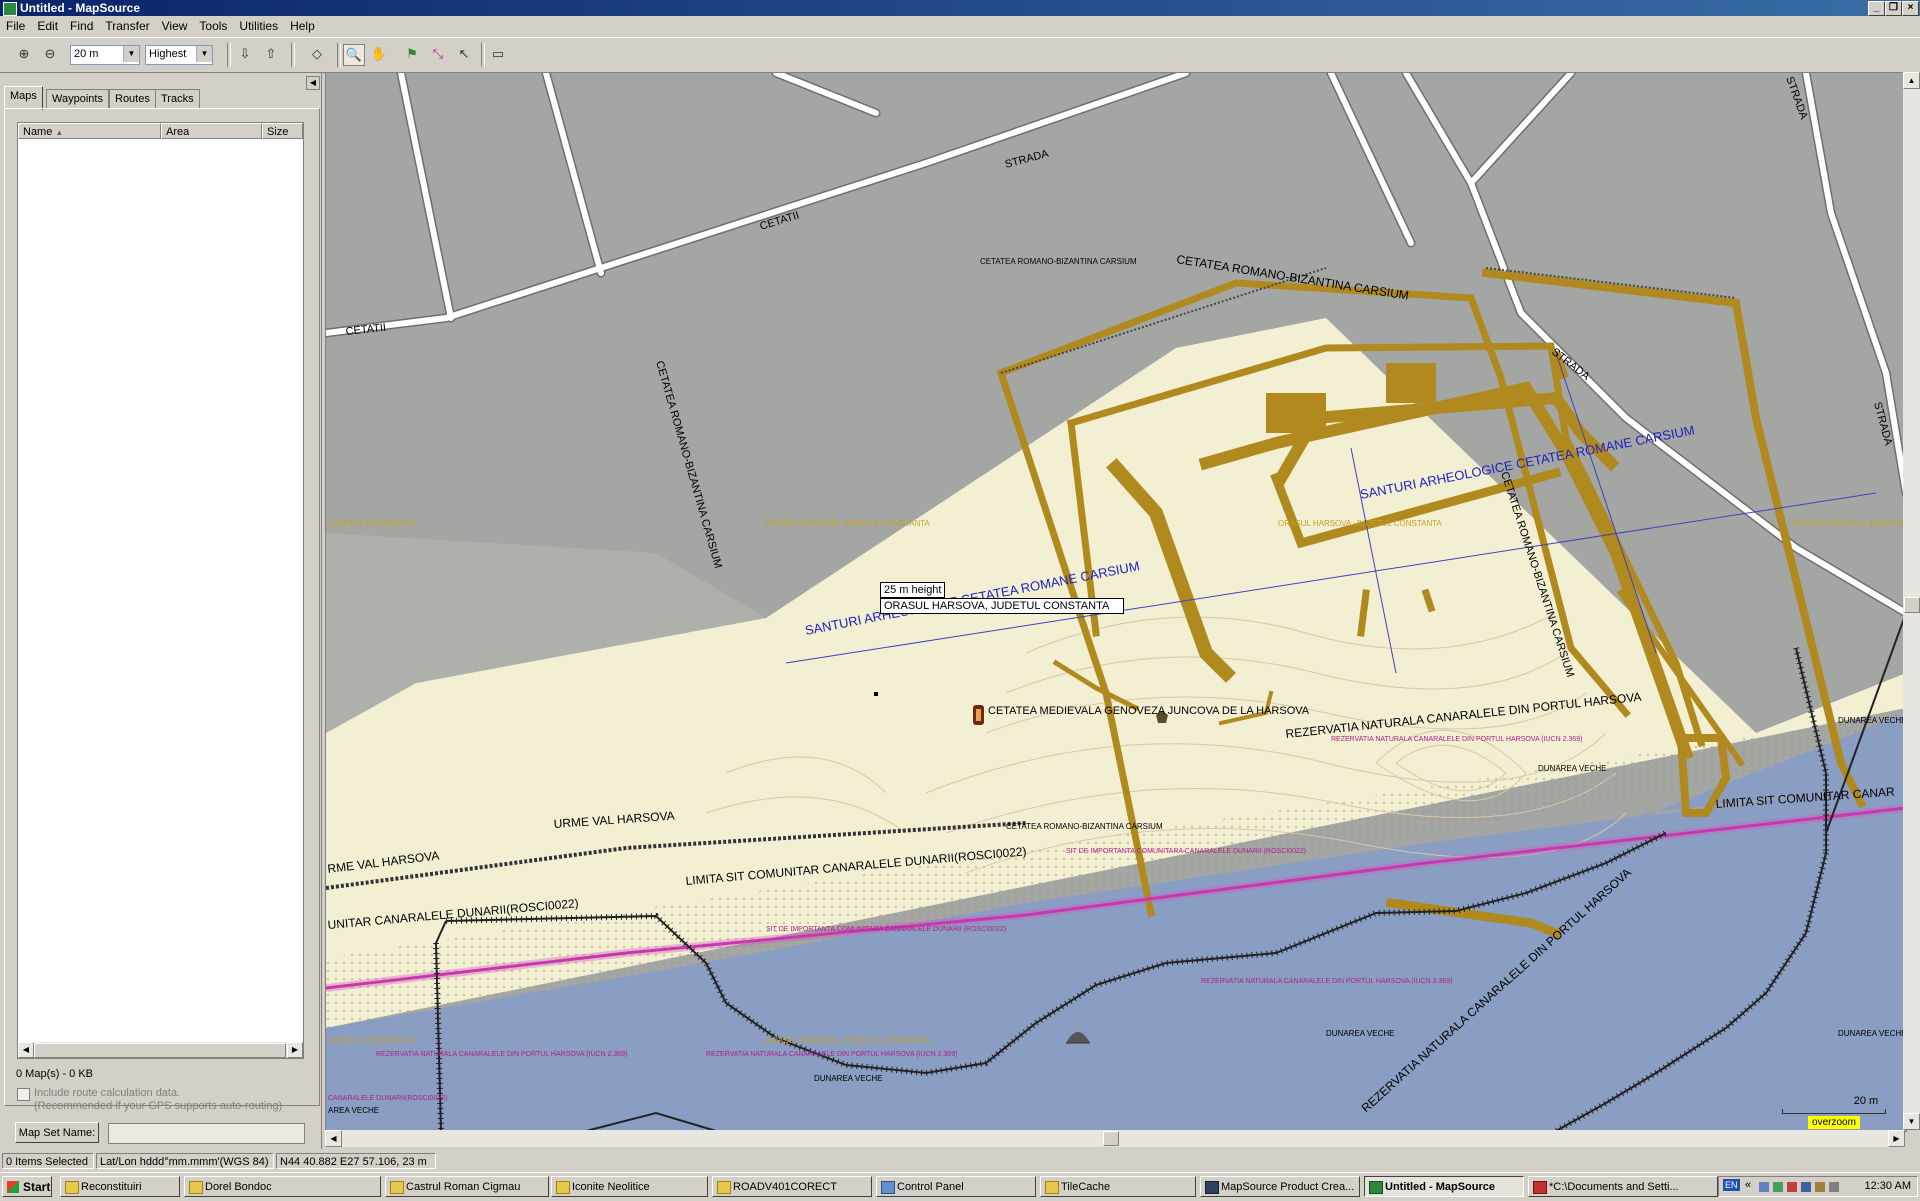 The height and width of the screenshot is (1201, 1920). What do you see at coordinates (24, 54) in the screenshot?
I see `zoom-in-icon: ⊕` at bounding box center [24, 54].